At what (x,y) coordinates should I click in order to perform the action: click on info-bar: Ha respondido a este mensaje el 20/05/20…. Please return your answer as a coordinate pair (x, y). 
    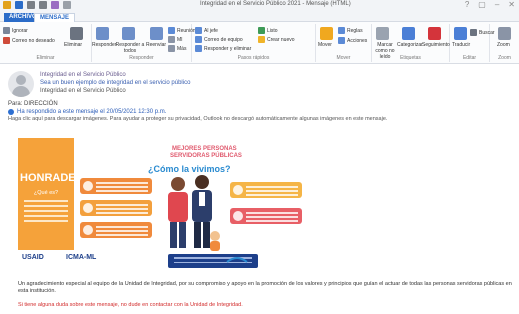
    Looking at the image, I should click on (87, 112).